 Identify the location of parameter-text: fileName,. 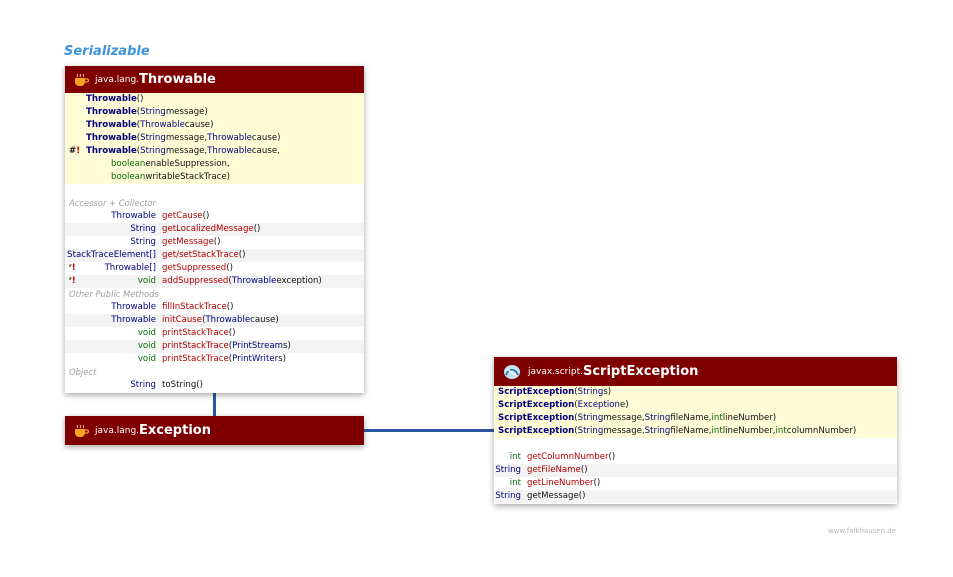
(691, 431).